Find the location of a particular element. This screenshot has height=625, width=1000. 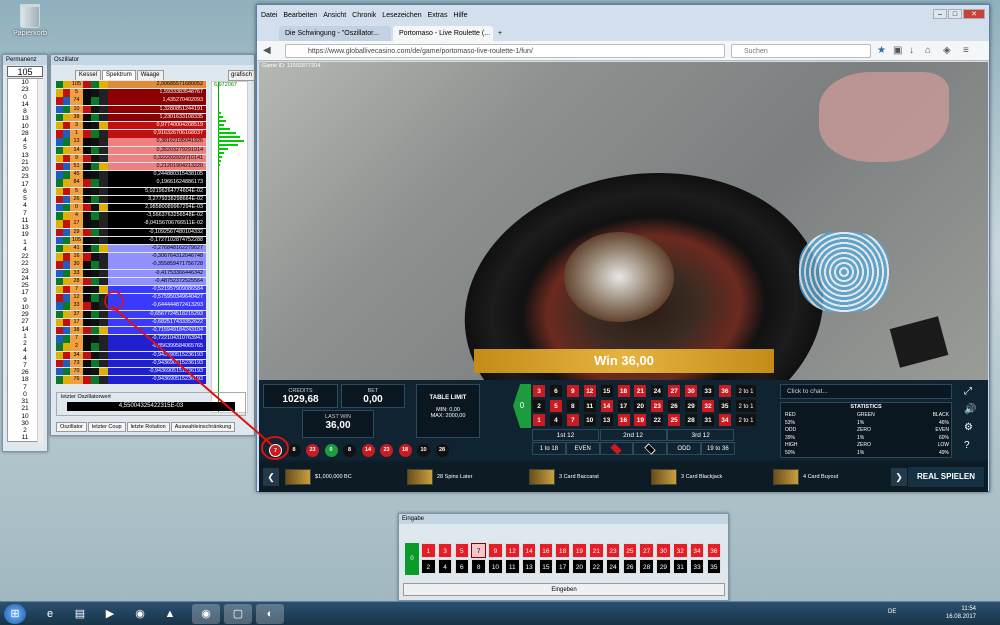

input-number: 24 is located at coordinates (613, 566).